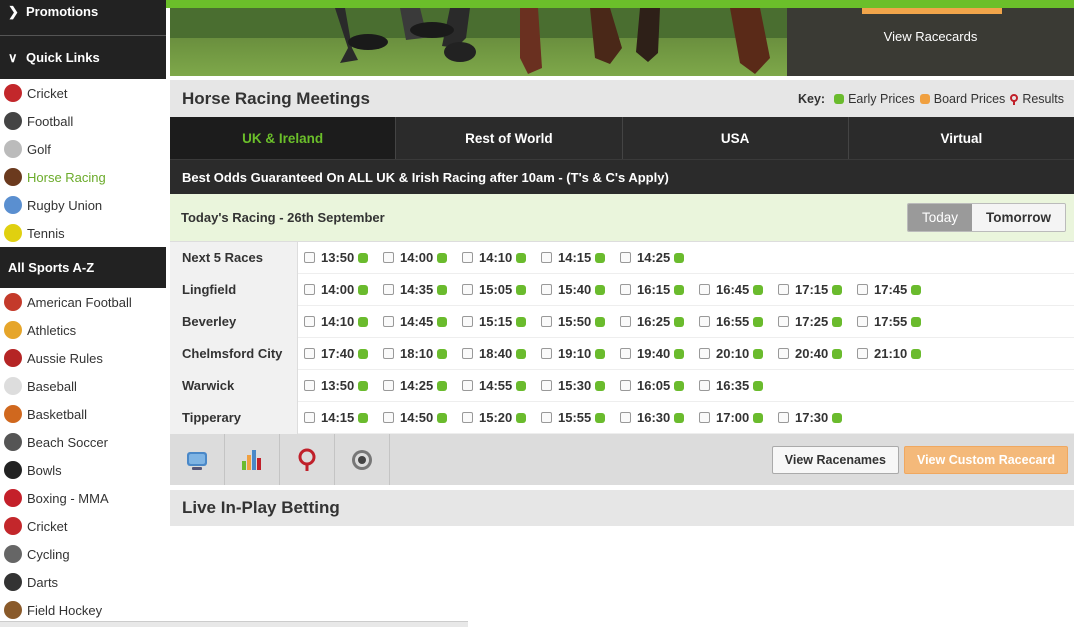  I want to click on race-time-label: 15:05, so click(495, 289).